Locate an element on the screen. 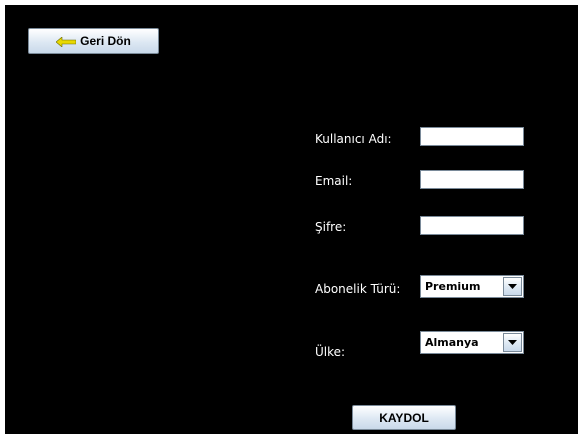  arrow-left-icon is located at coordinates (66, 42).